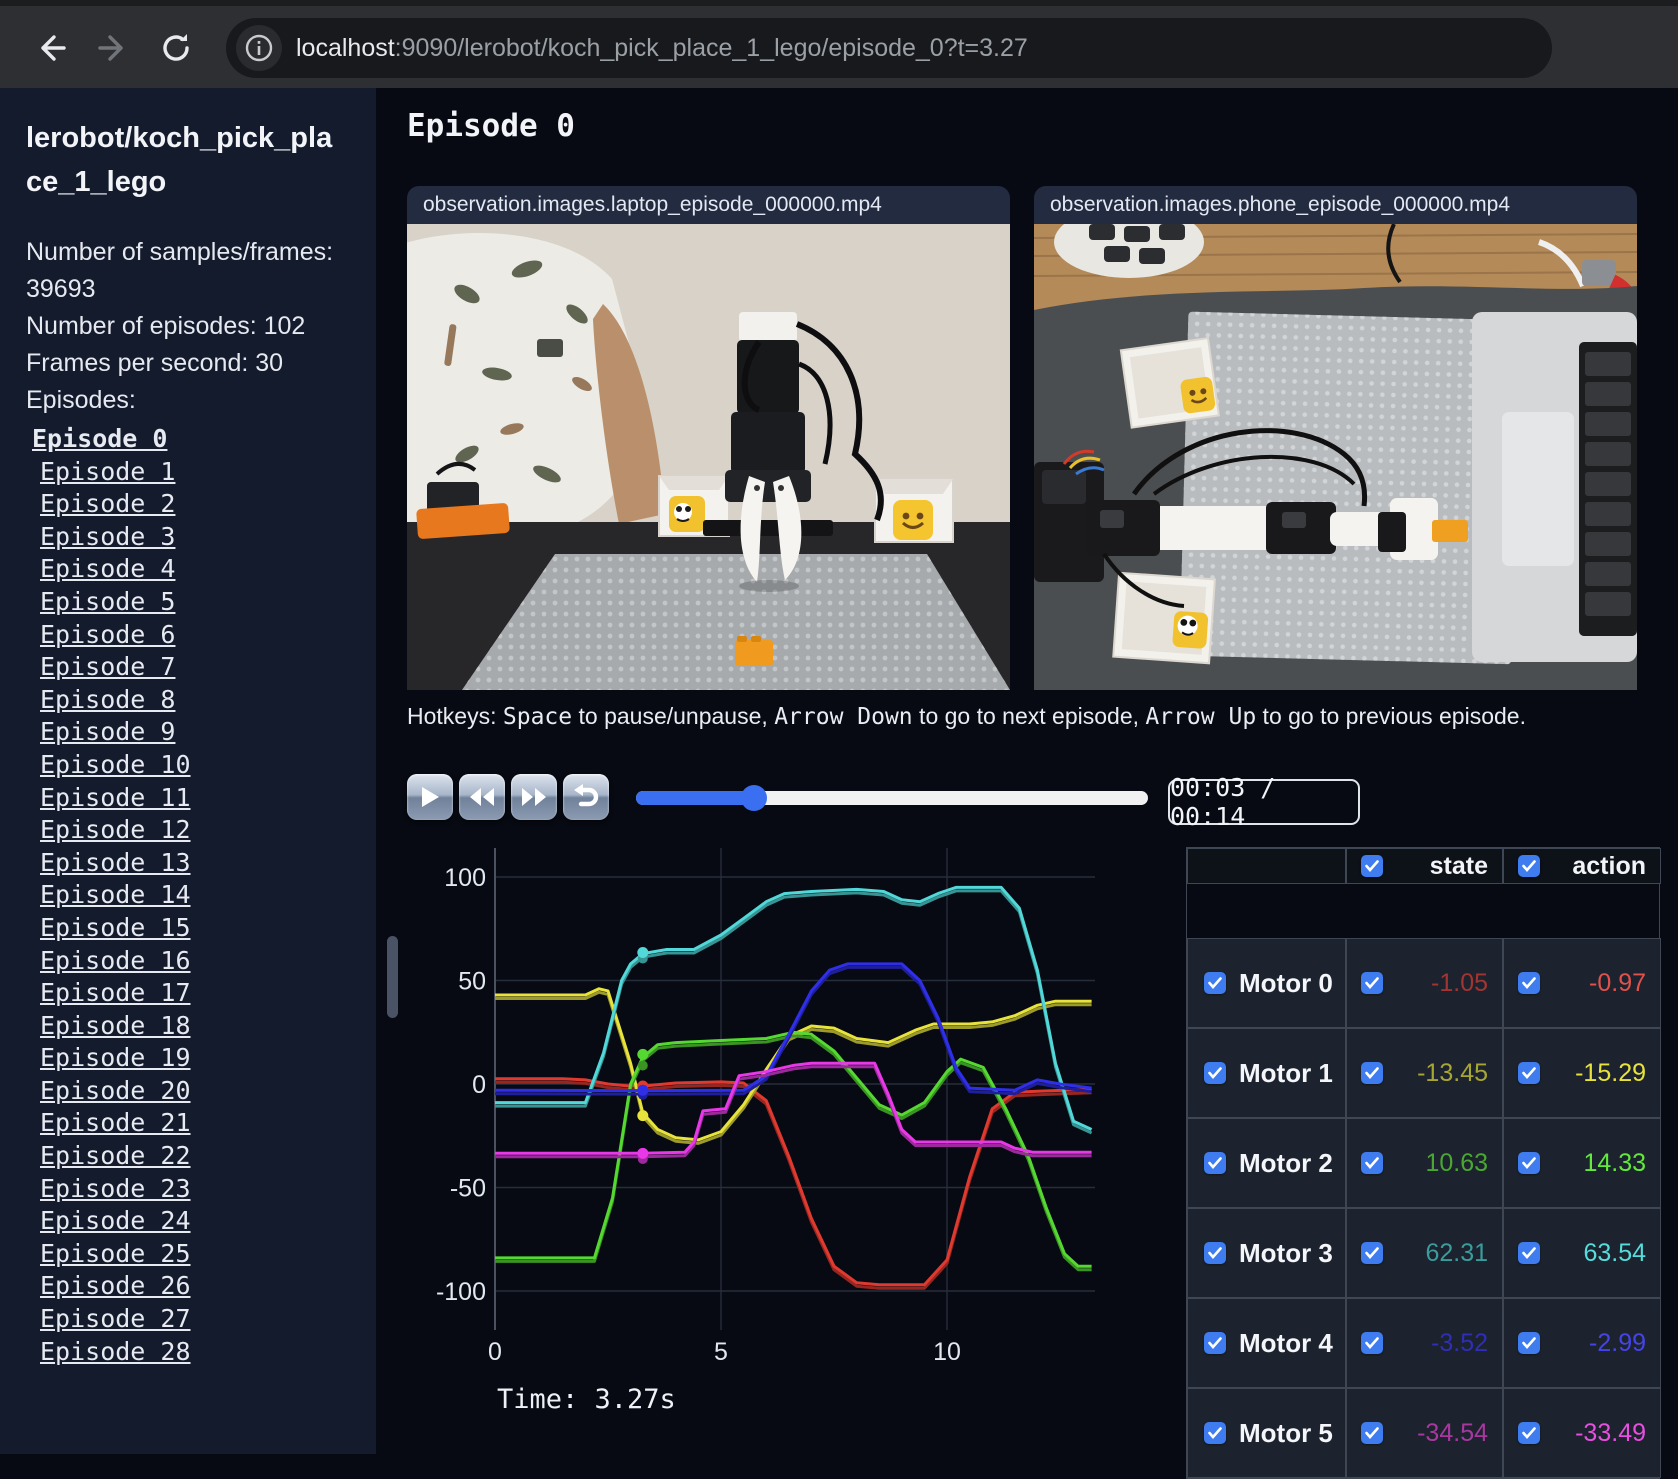 The width and height of the screenshot is (1678, 1479). Describe the element at coordinates (1617, 982) in the screenshot. I see `motor-action-value: -0.97` at that location.